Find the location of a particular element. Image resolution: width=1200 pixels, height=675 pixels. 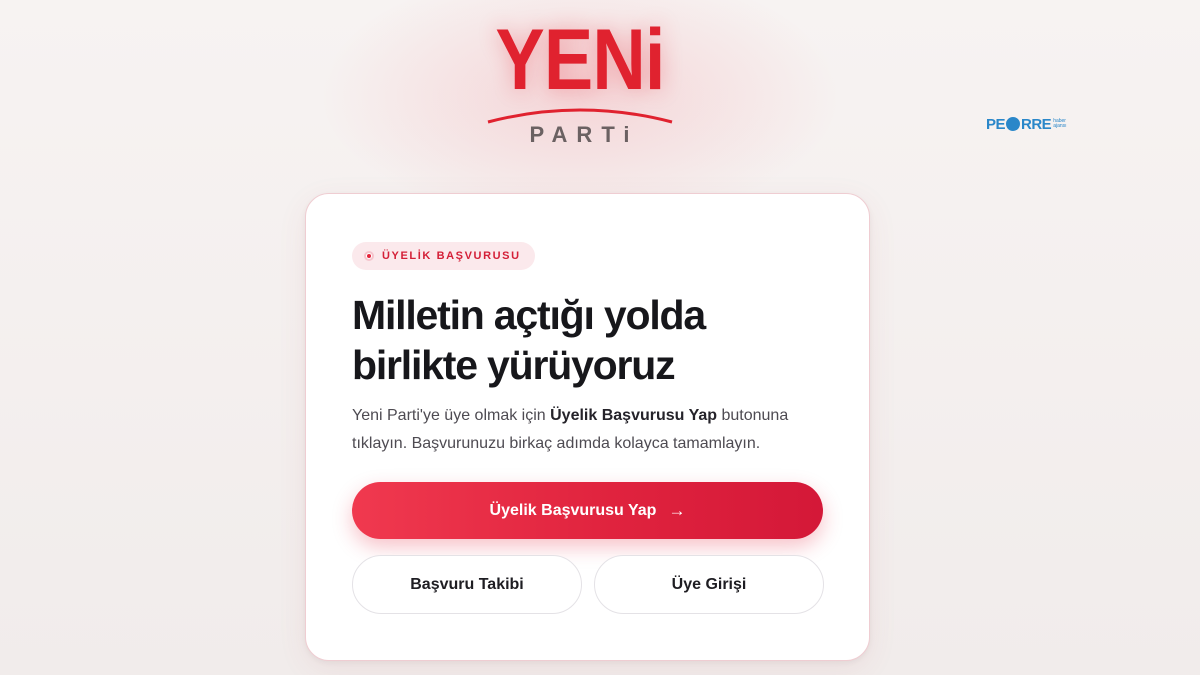

watermark-globe-icon is located at coordinates (1013, 124).